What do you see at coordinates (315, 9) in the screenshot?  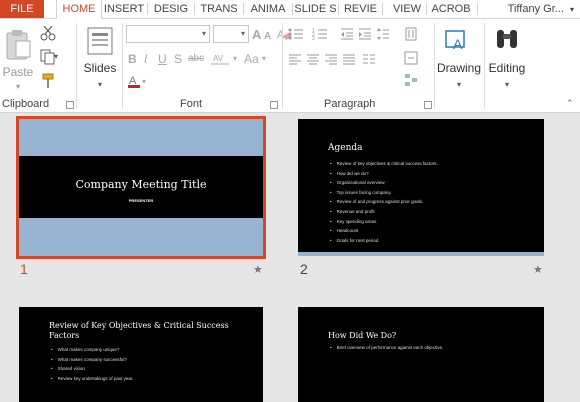 I see `tab-slide-show: SLIDE S` at bounding box center [315, 9].